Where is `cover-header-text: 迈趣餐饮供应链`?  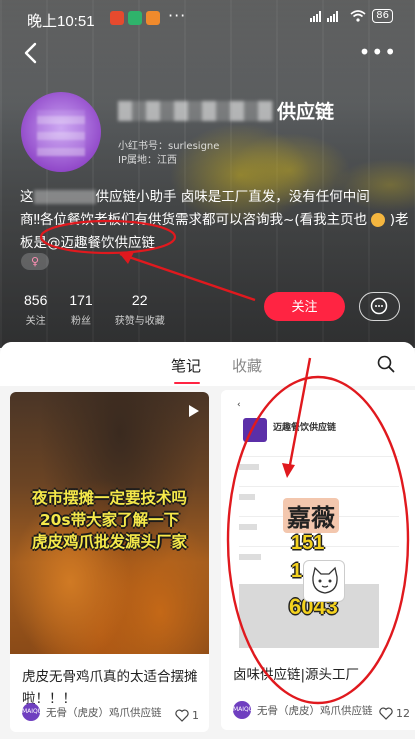
cover-header-text: 迈趣餐饮供应链 is located at coordinates (305, 428).